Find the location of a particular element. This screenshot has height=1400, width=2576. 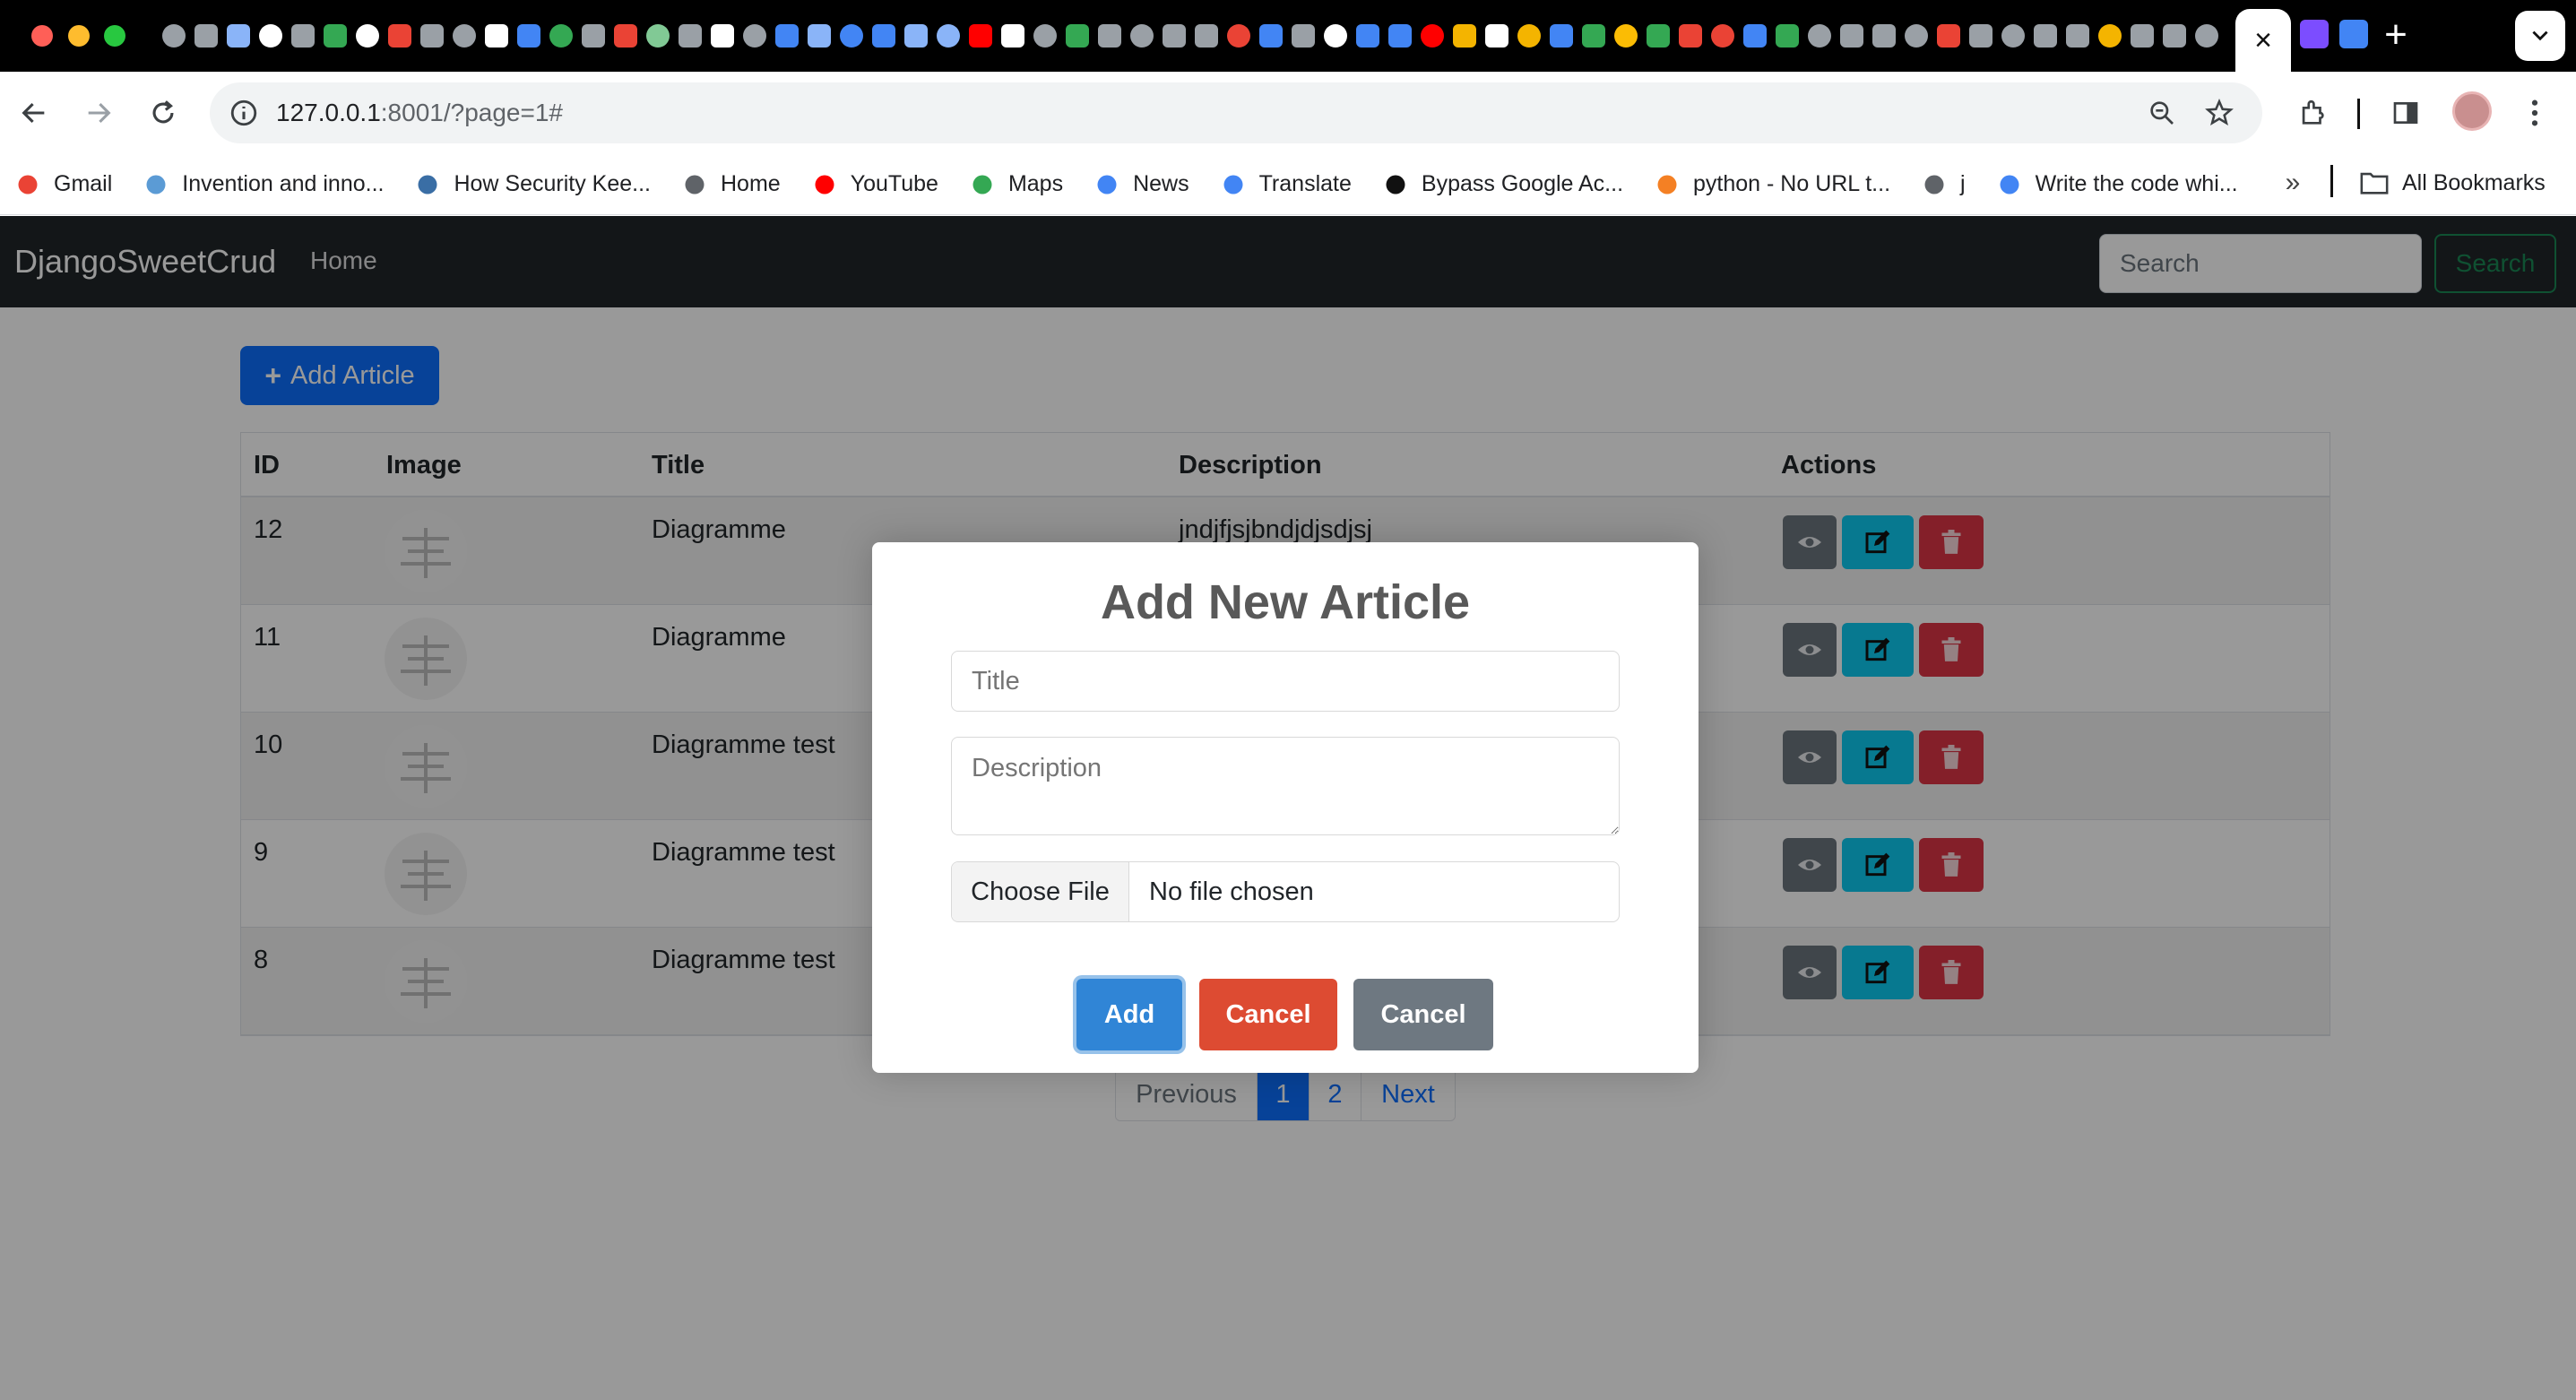

forward-button is located at coordinates (98, 113).